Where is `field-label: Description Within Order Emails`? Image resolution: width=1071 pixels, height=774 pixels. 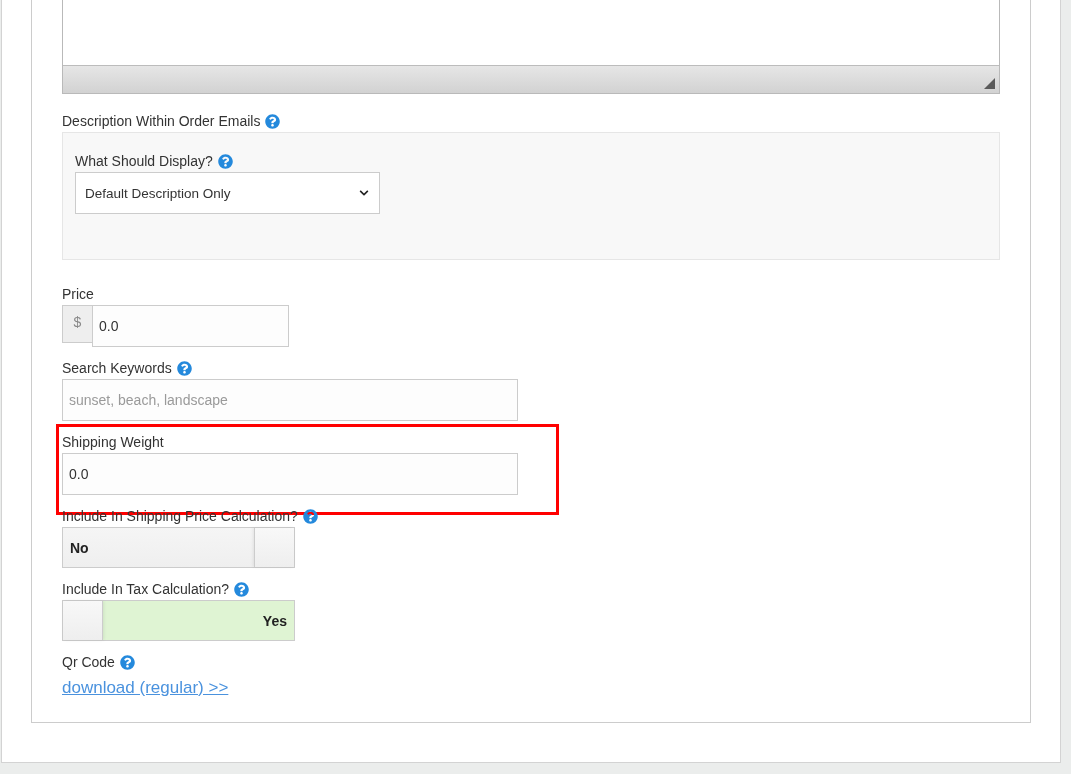 field-label: Description Within Order Emails is located at coordinates (161, 121).